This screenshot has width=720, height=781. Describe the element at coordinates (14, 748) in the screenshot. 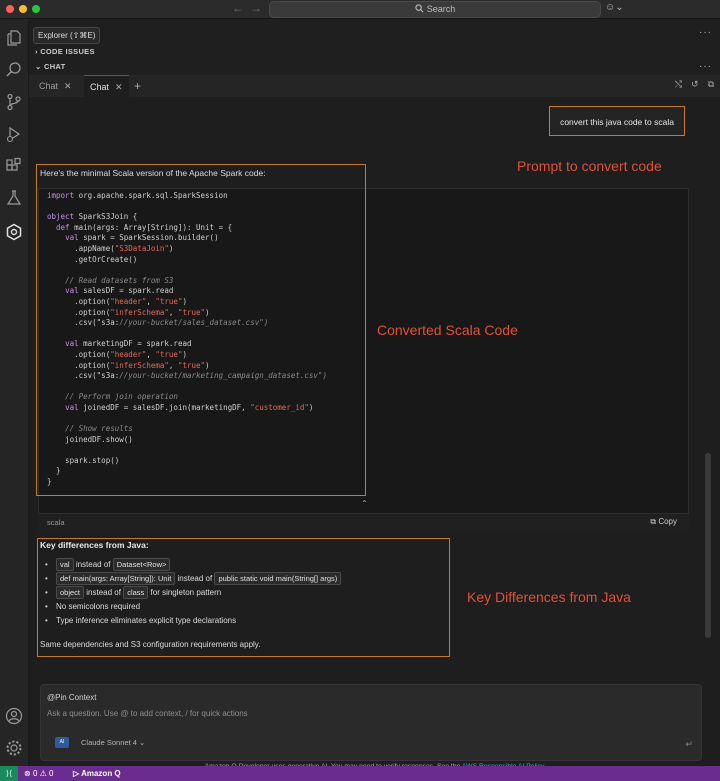

I see `settings-gear-icon` at that location.